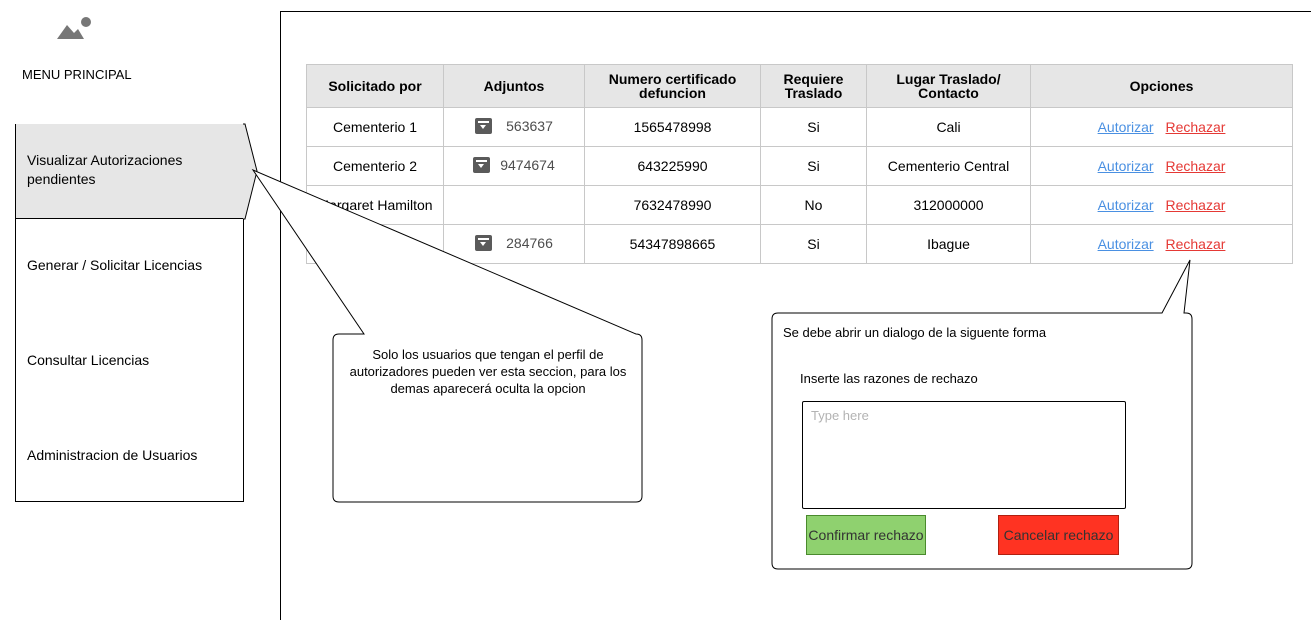 The width and height of the screenshot is (1311, 620). What do you see at coordinates (527, 164) in the screenshot?
I see `attachment-id: 9474674` at bounding box center [527, 164].